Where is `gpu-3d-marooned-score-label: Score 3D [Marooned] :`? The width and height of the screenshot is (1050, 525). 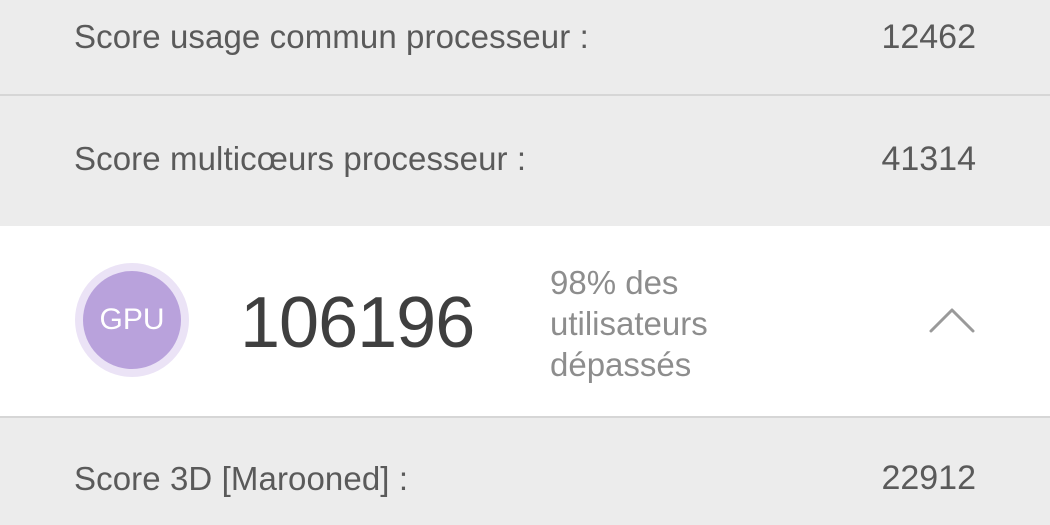
gpu-3d-marooned-score-label: Score 3D [Marooned] : is located at coordinates (241, 478).